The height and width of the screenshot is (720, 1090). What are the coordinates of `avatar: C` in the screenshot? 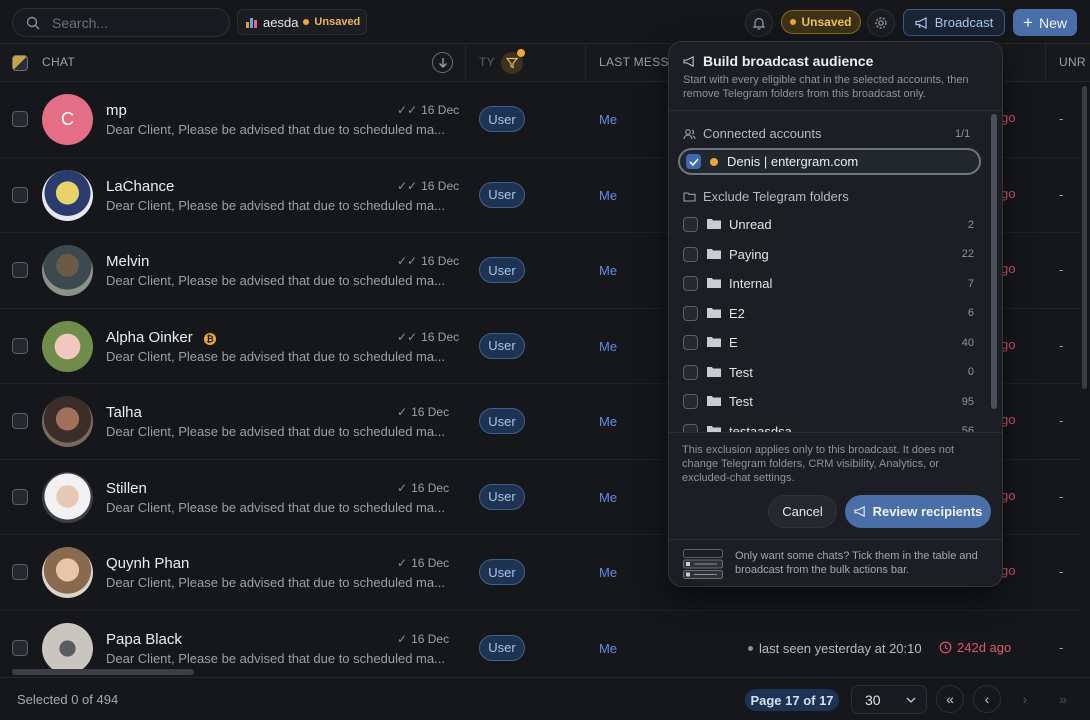 It's located at (67, 119).